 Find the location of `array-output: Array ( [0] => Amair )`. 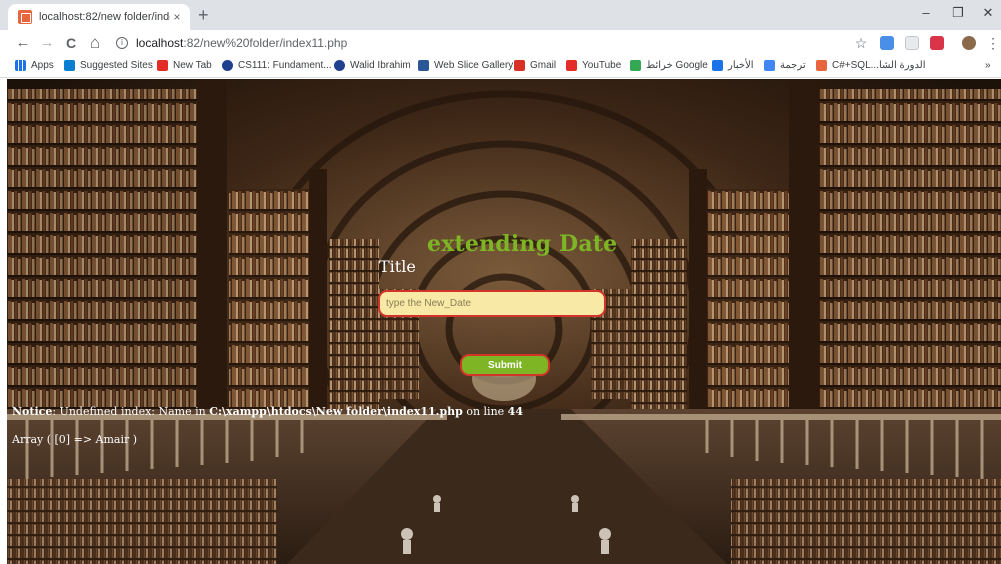

array-output: Array ( [0] => Amair ) is located at coordinates (75, 439).